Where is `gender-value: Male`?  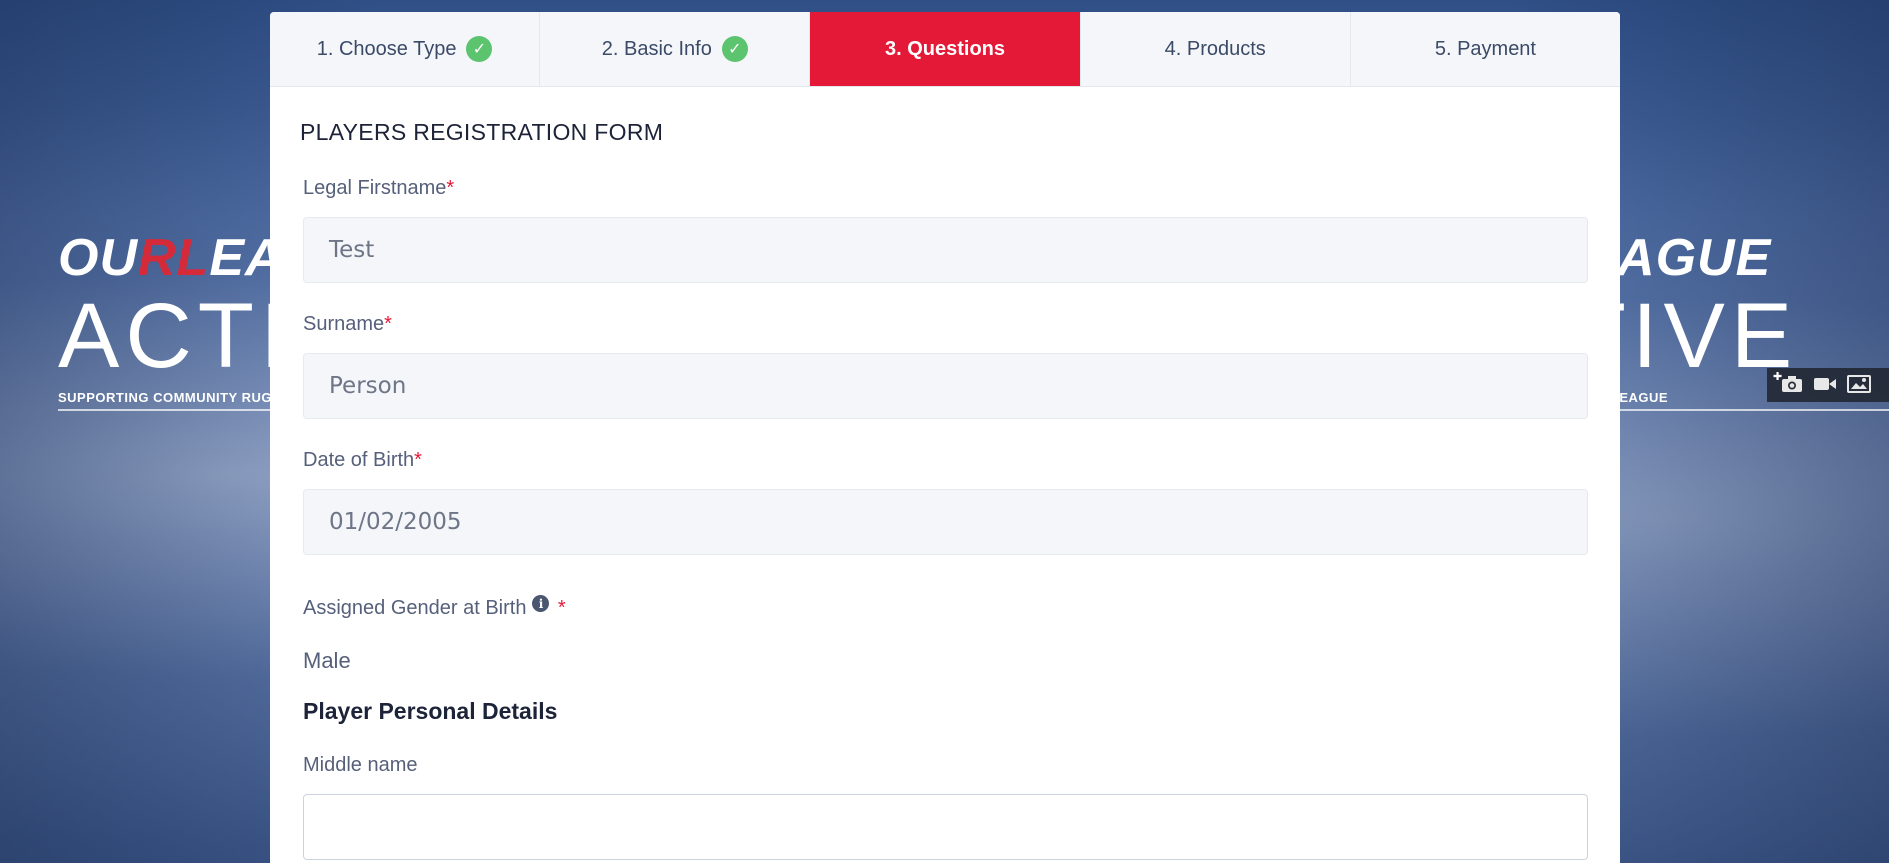 gender-value: Male is located at coordinates (327, 660).